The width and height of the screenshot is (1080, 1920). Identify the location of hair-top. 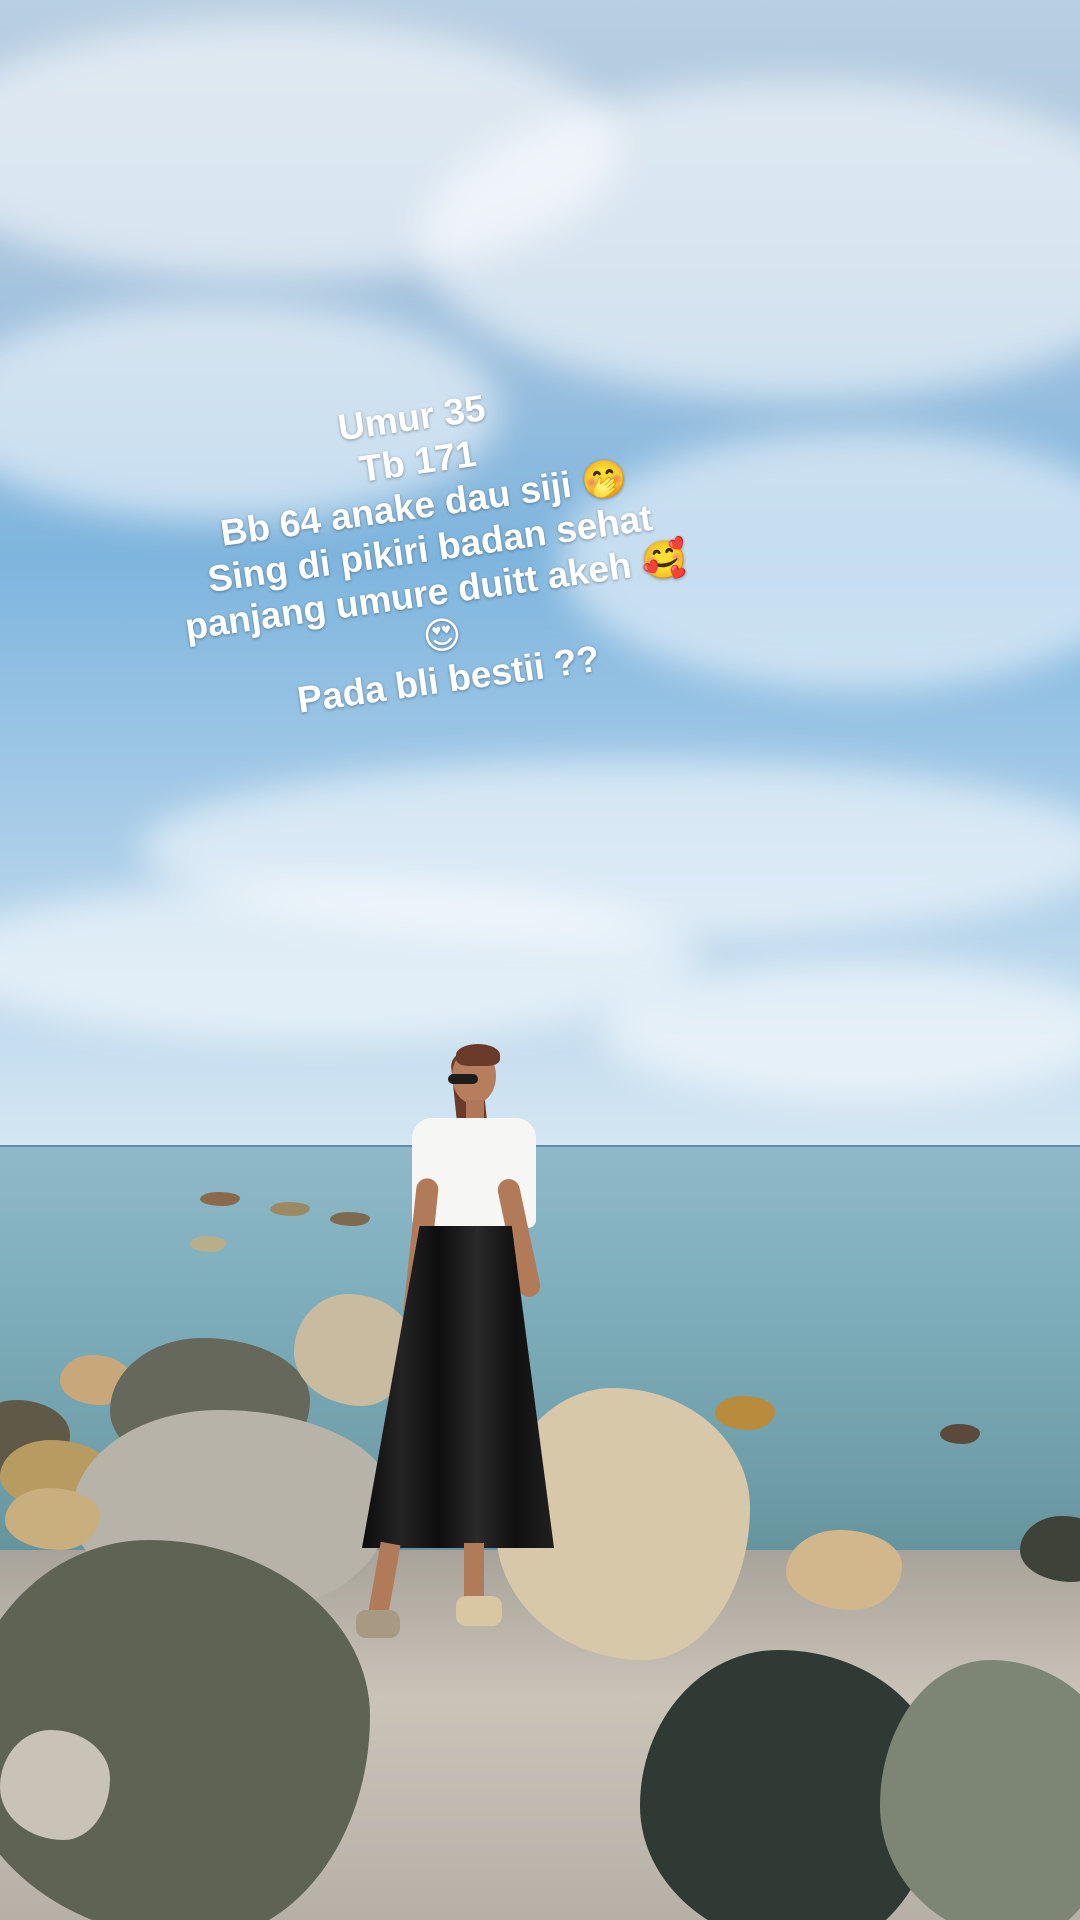
(478, 1055).